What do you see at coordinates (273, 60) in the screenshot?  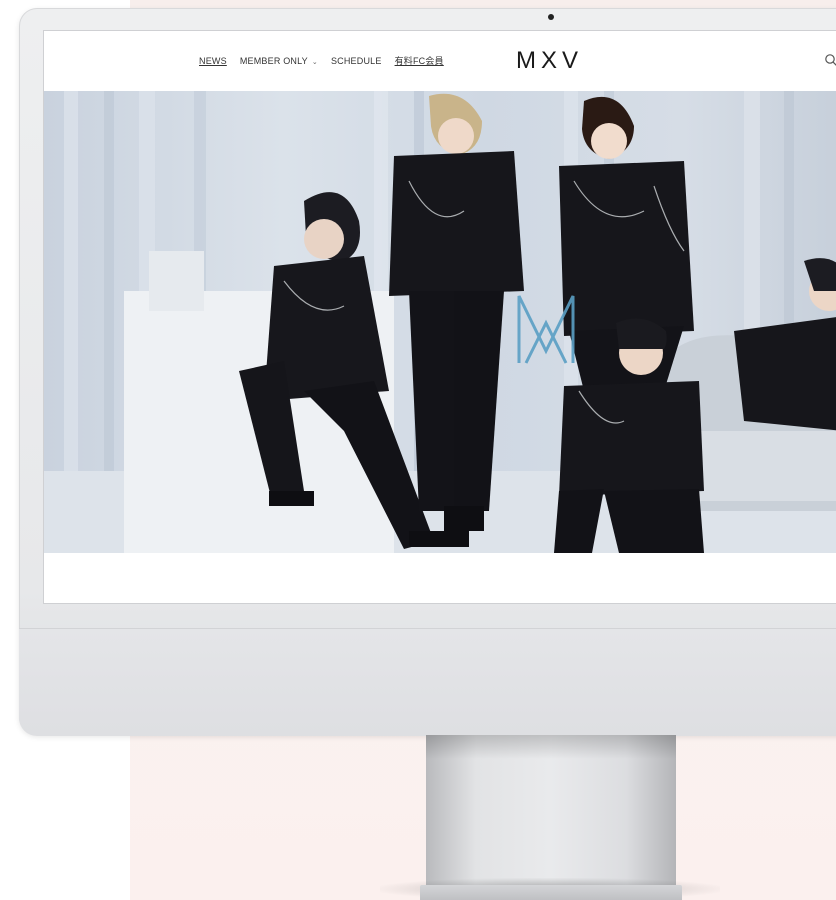 I see `nav-member-only-label: MEMBER ONLY` at bounding box center [273, 60].